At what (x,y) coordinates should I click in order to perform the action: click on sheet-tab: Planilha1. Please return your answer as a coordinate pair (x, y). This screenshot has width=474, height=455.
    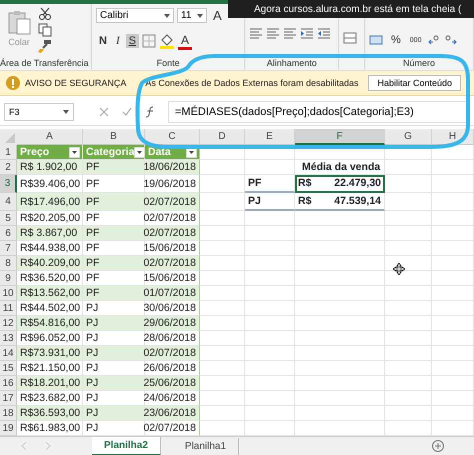
    Looking at the image, I should click on (206, 446).